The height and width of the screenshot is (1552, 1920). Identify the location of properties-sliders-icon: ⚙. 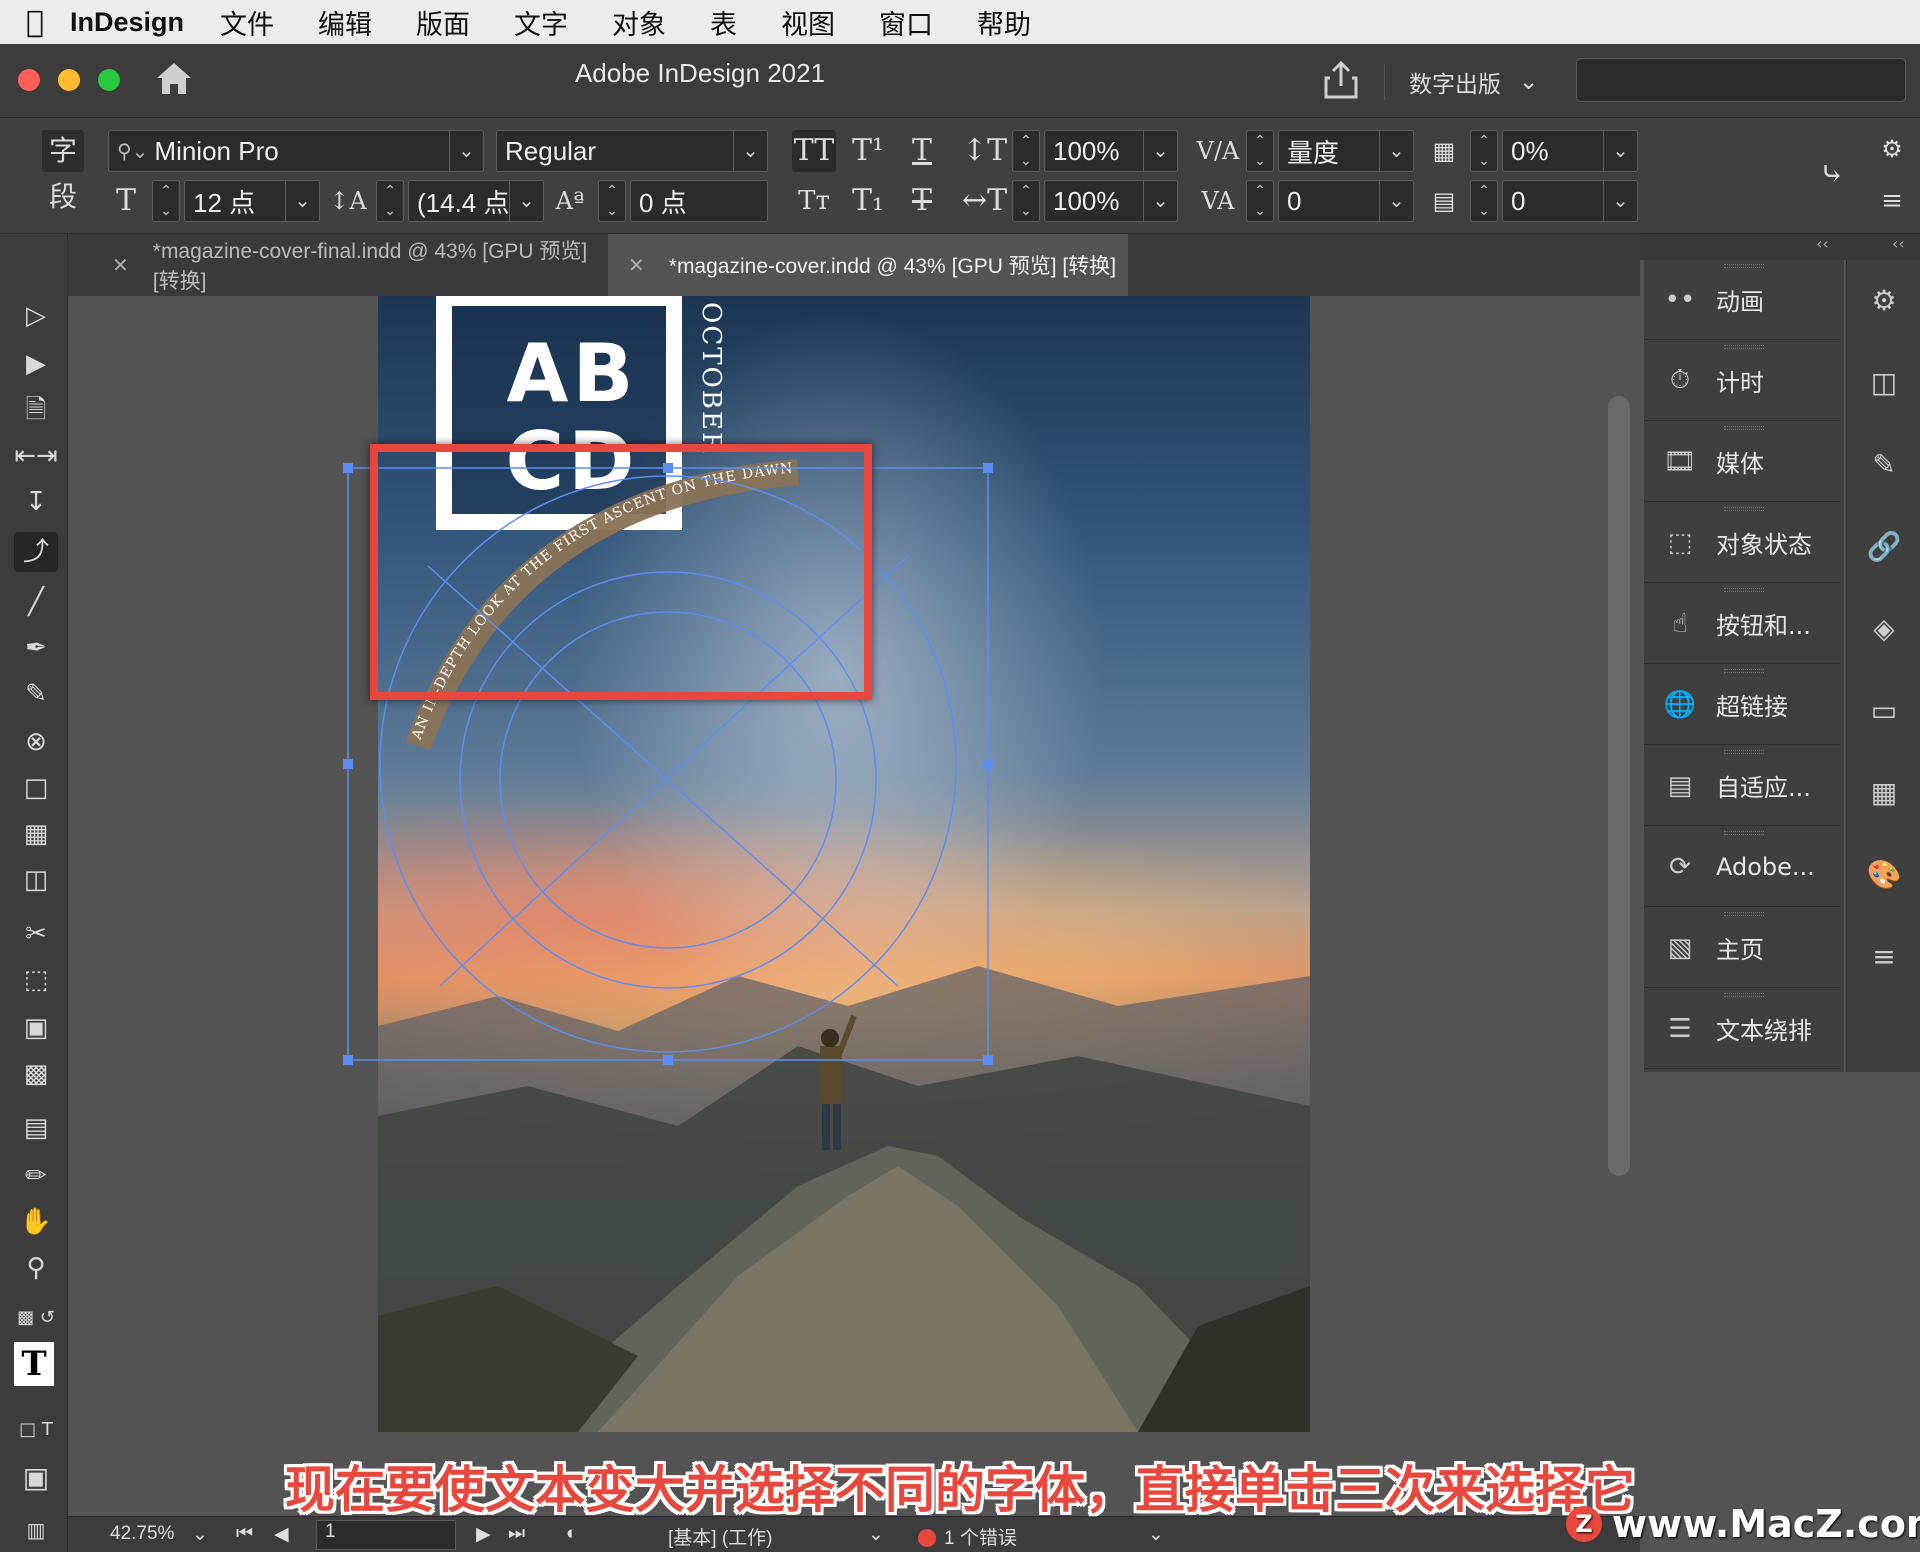
(1884, 301).